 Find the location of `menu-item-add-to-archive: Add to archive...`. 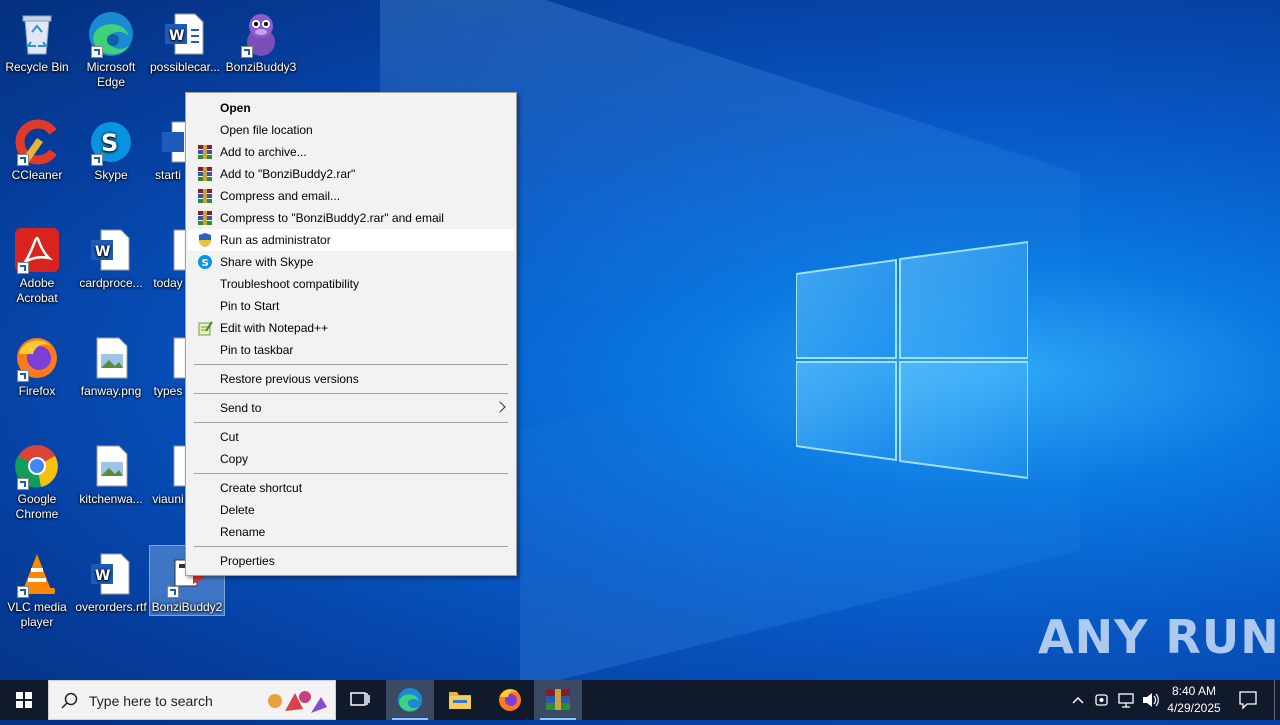

menu-item-add-to-archive: Add to archive... is located at coordinates (351, 152).